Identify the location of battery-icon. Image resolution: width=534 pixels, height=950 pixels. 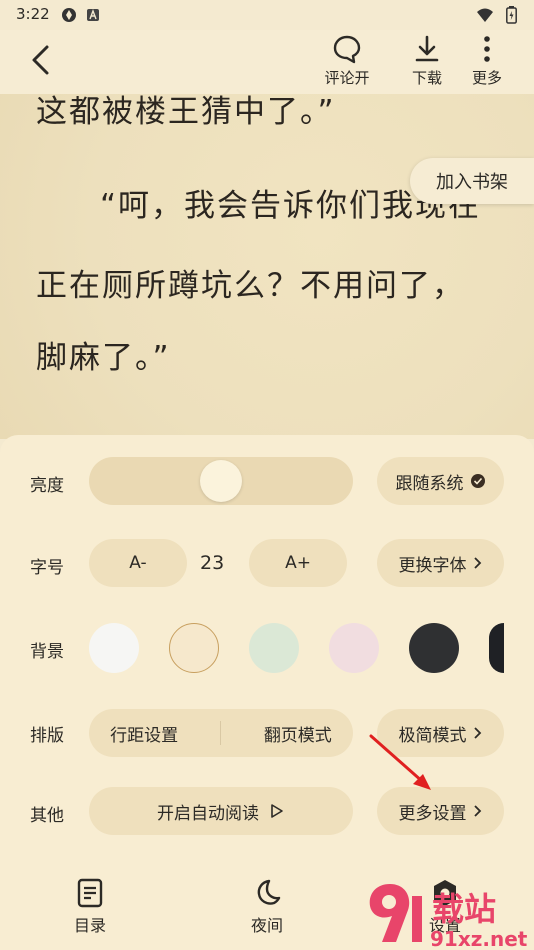
(511, 15).